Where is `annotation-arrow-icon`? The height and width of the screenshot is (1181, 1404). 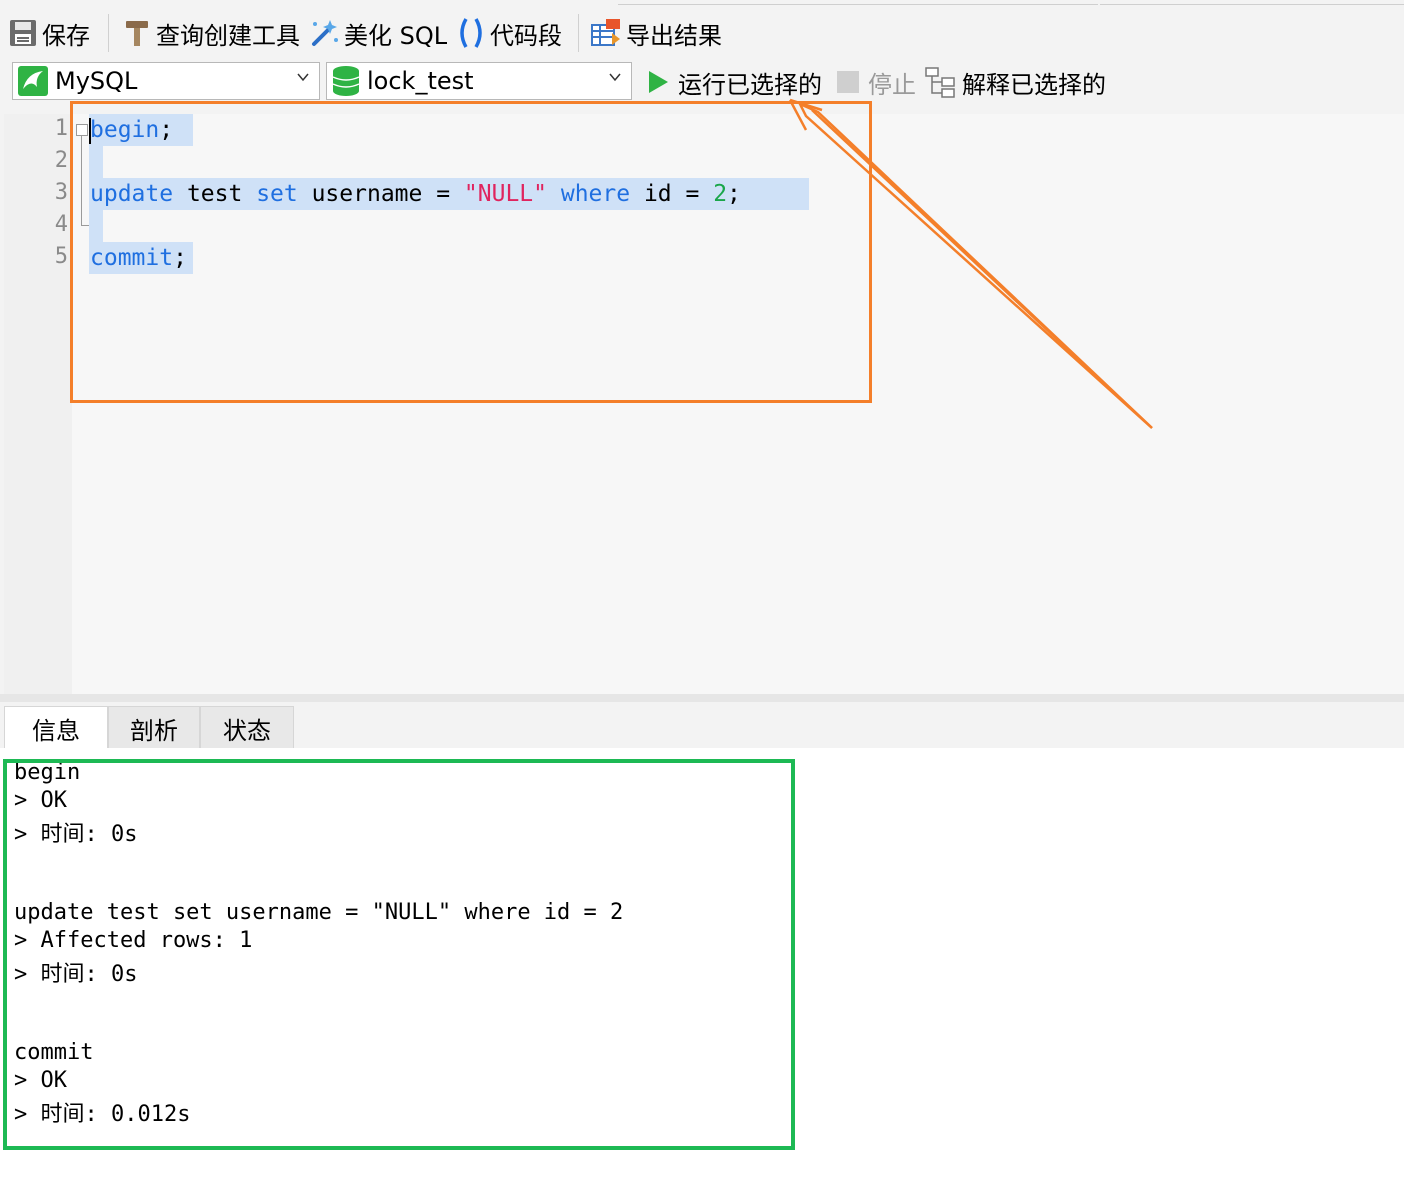 annotation-arrow-icon is located at coordinates (970, 263).